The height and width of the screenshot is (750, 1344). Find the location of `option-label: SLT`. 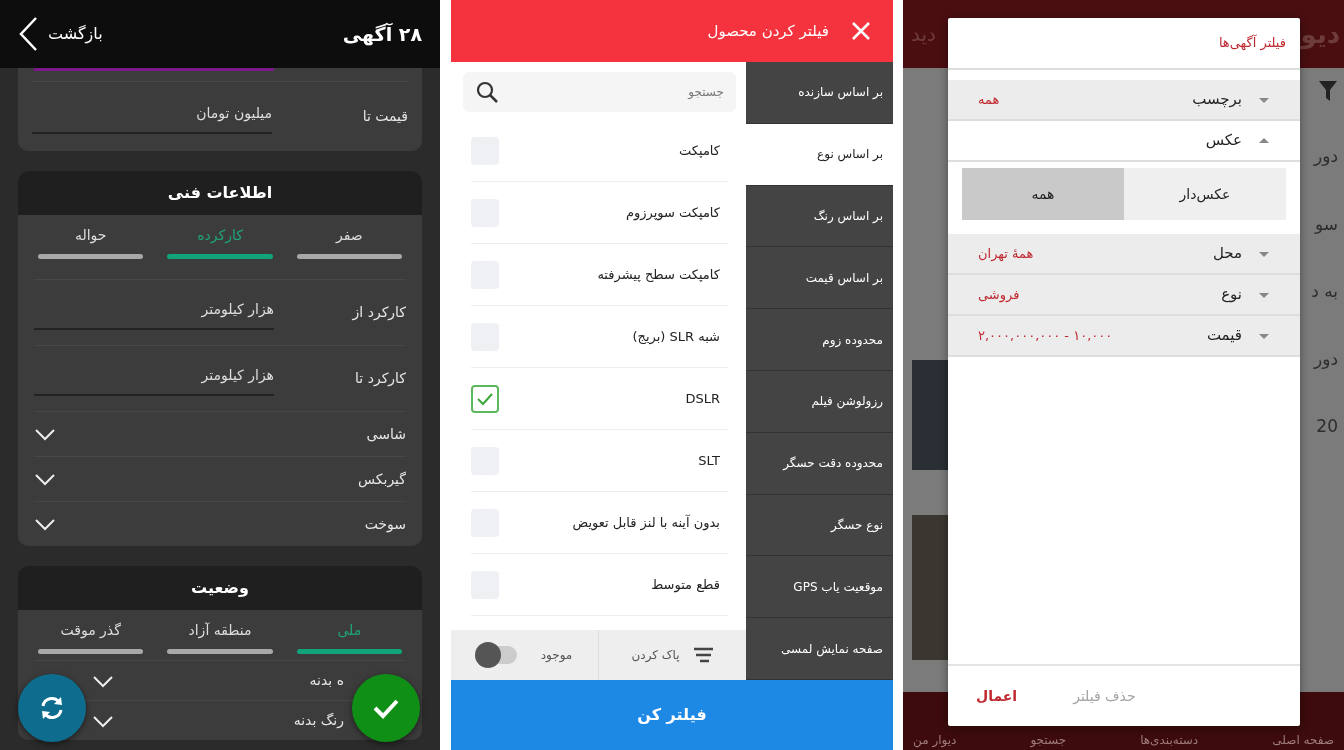

option-label: SLT is located at coordinates (709, 460).